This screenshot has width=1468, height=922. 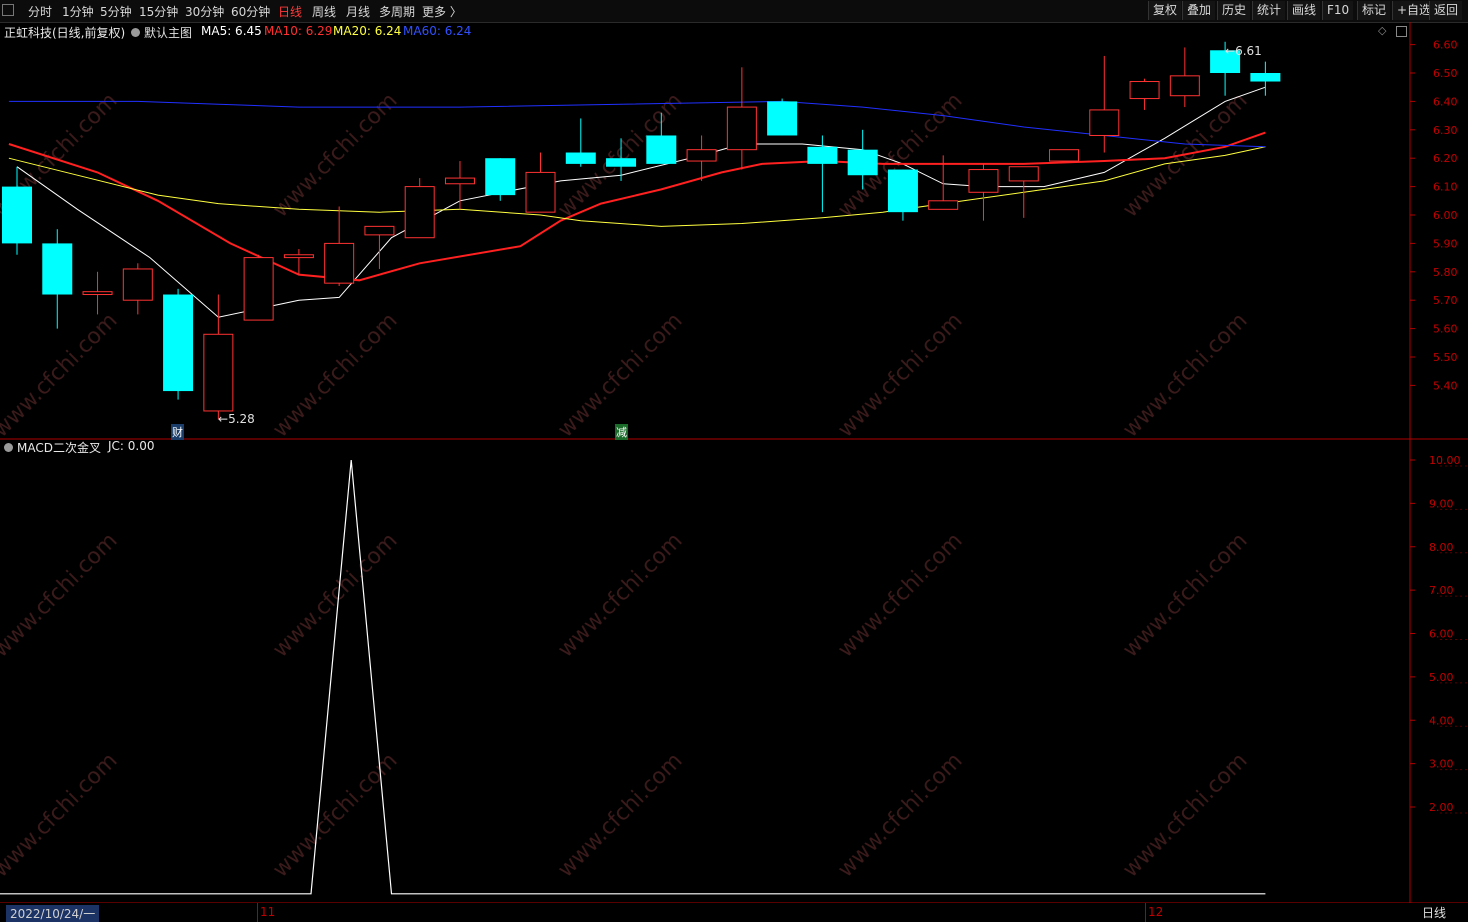 I want to click on low-price-label: 5.28, so click(x=241, y=419).